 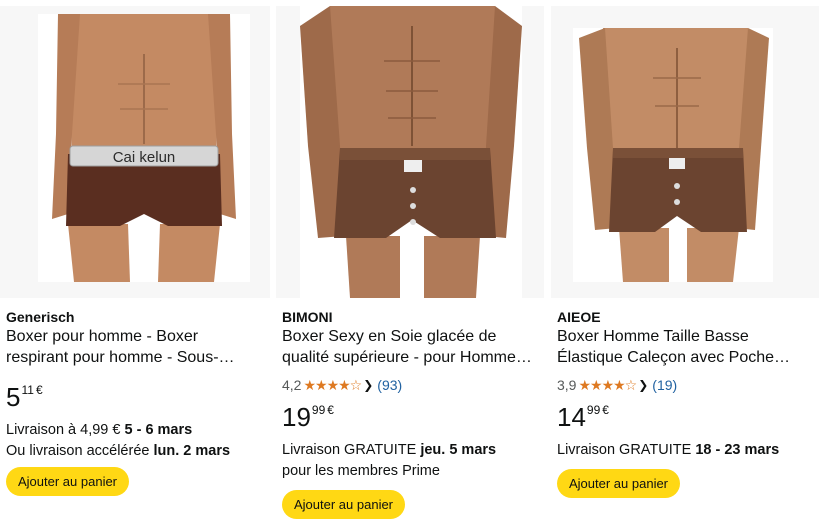 I want to click on delivery-info: Livraison GRATUITE 18 - 23 mars, so click(x=685, y=450).